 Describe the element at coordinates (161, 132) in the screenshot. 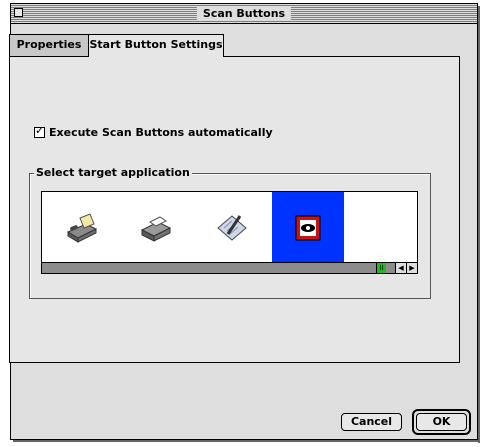

I see `auto-execute-label: Execute Scan Buttons automatically` at that location.